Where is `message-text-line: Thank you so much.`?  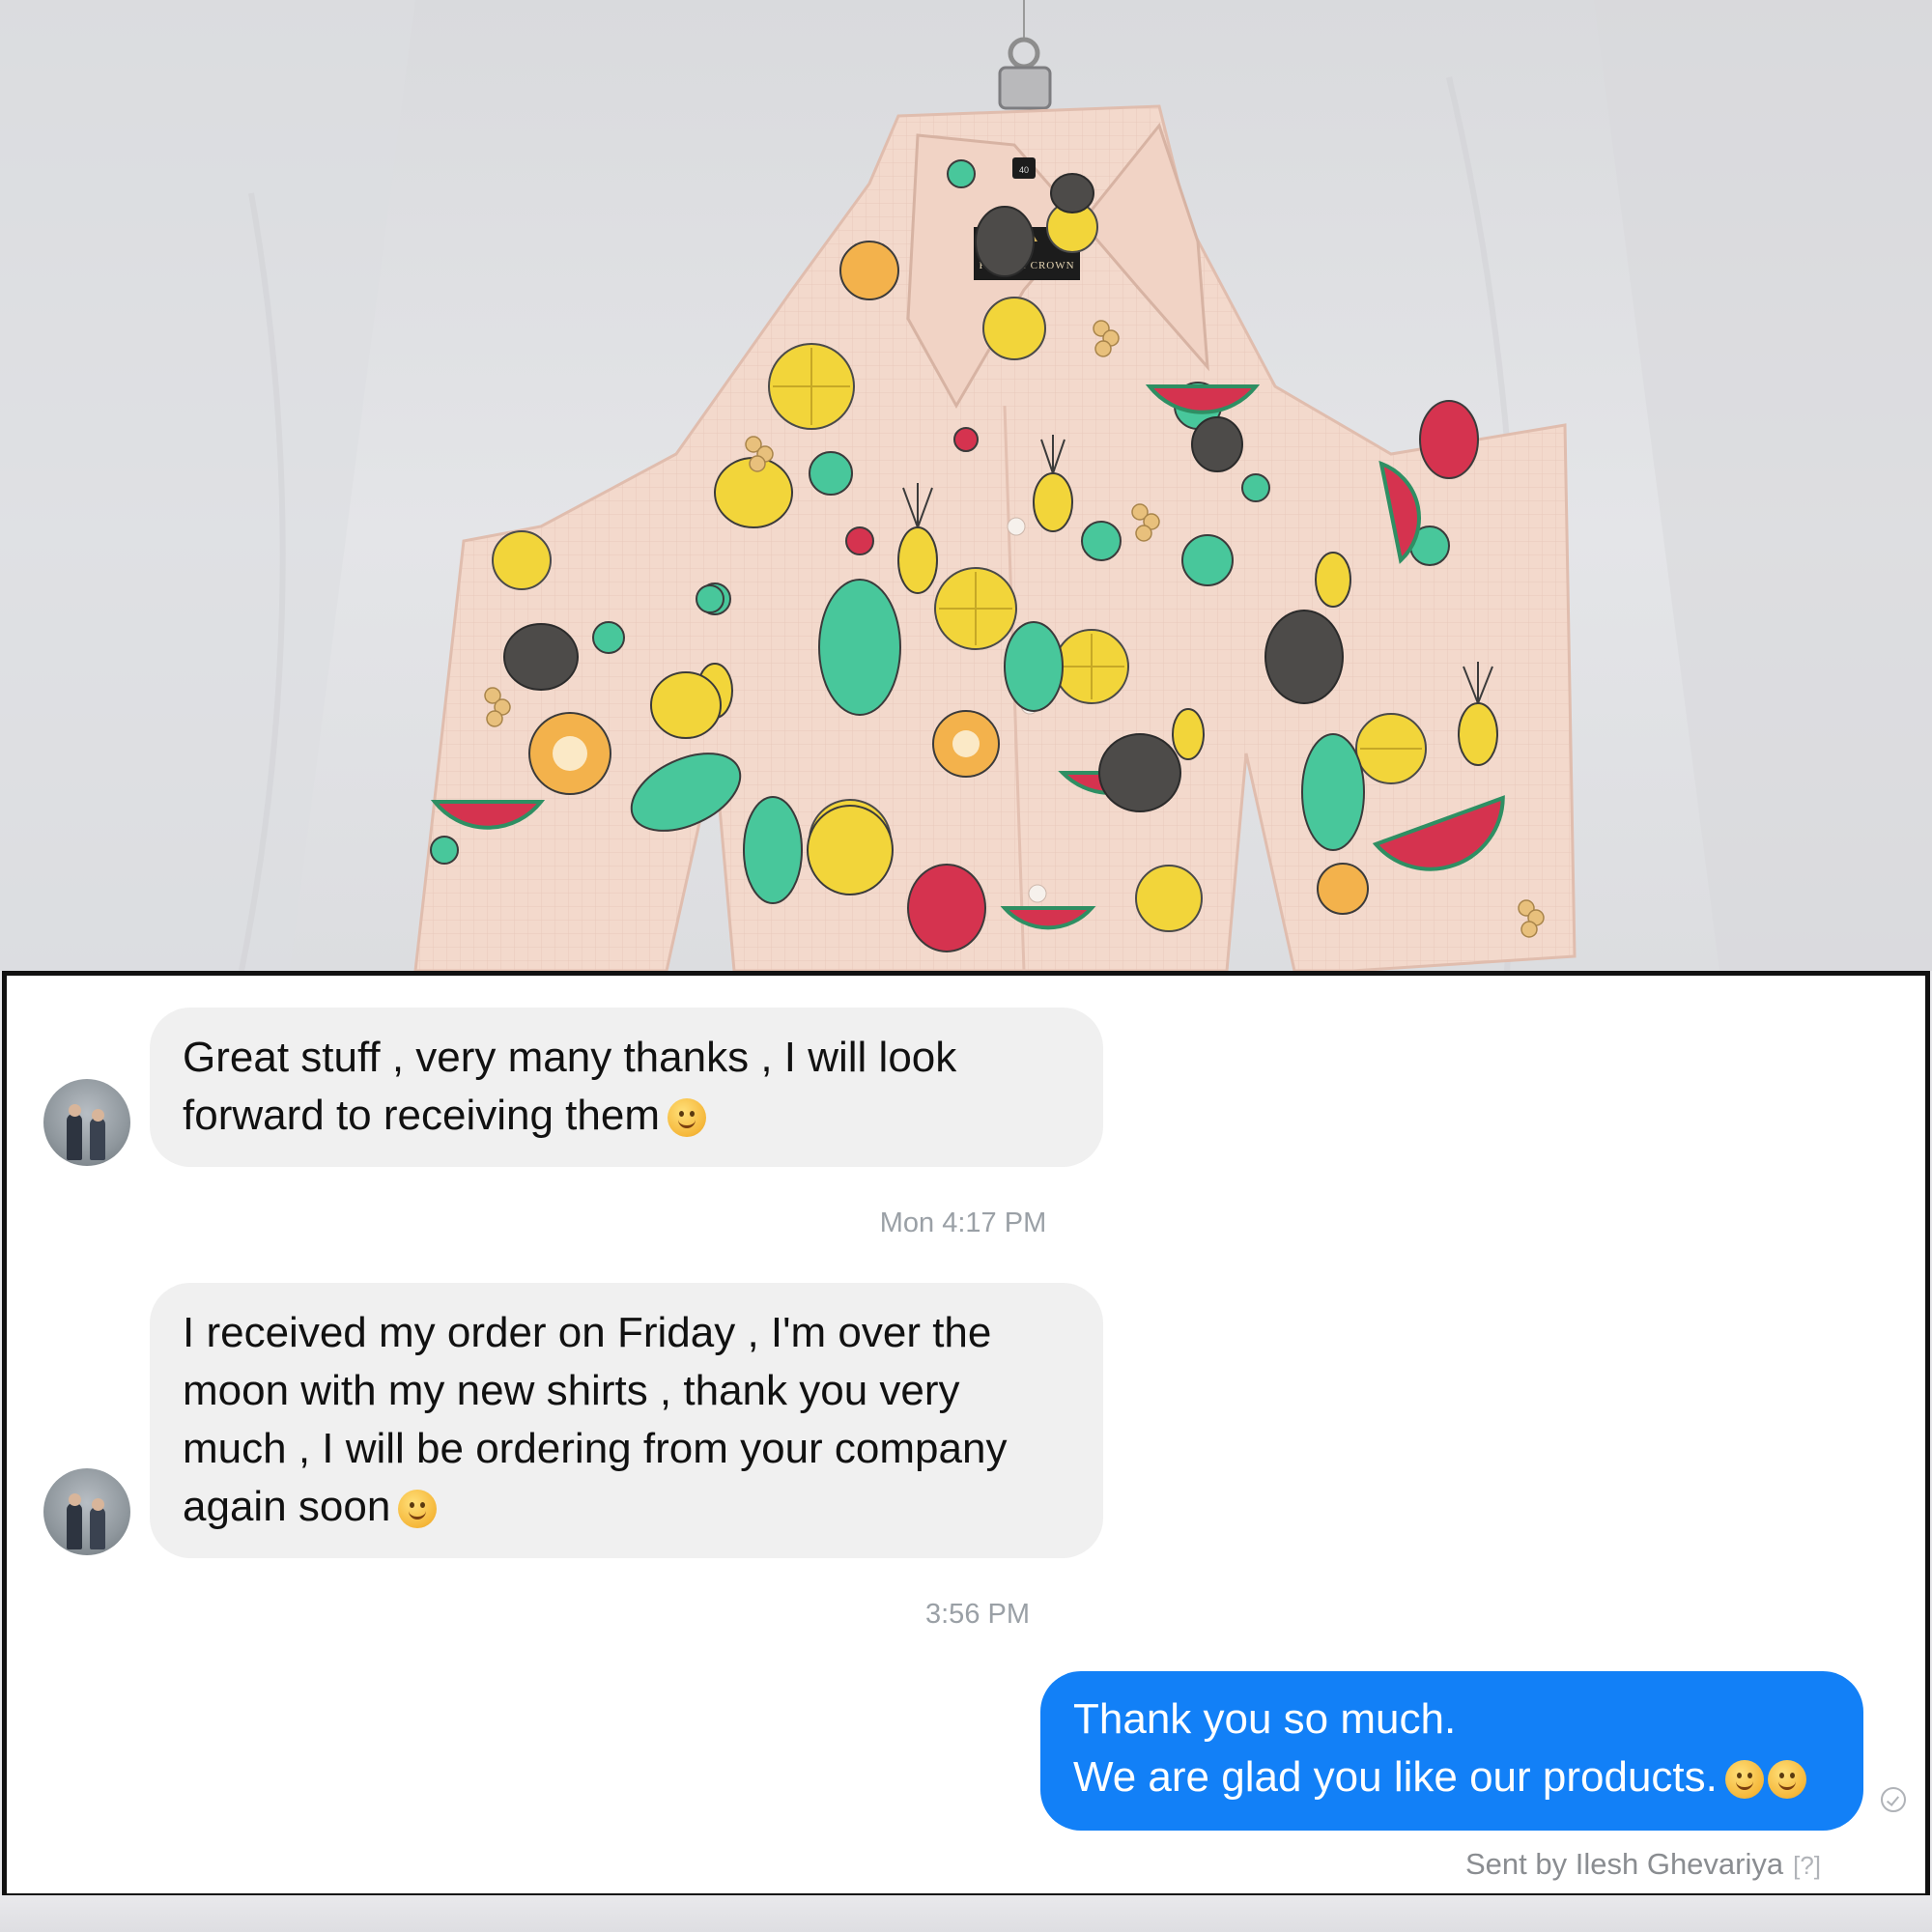
message-text-line: Thank you so much. is located at coordinates (1265, 1719).